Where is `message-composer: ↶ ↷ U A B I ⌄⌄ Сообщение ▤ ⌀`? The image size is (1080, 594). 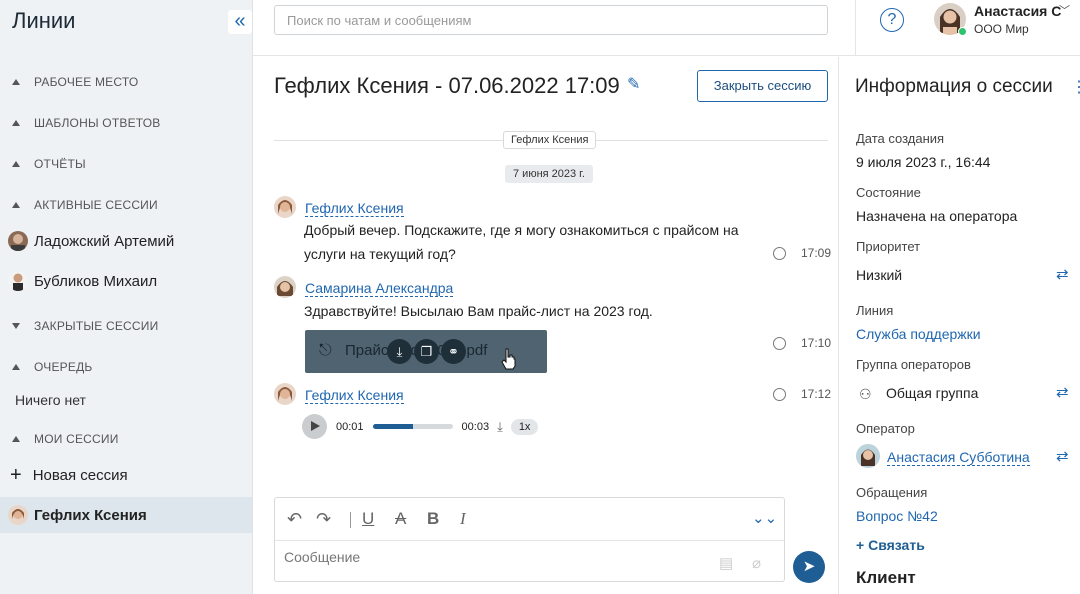
message-composer: ↶ ↷ U A B I ⌄⌄ Сообщение ▤ ⌀ is located at coordinates (529, 539).